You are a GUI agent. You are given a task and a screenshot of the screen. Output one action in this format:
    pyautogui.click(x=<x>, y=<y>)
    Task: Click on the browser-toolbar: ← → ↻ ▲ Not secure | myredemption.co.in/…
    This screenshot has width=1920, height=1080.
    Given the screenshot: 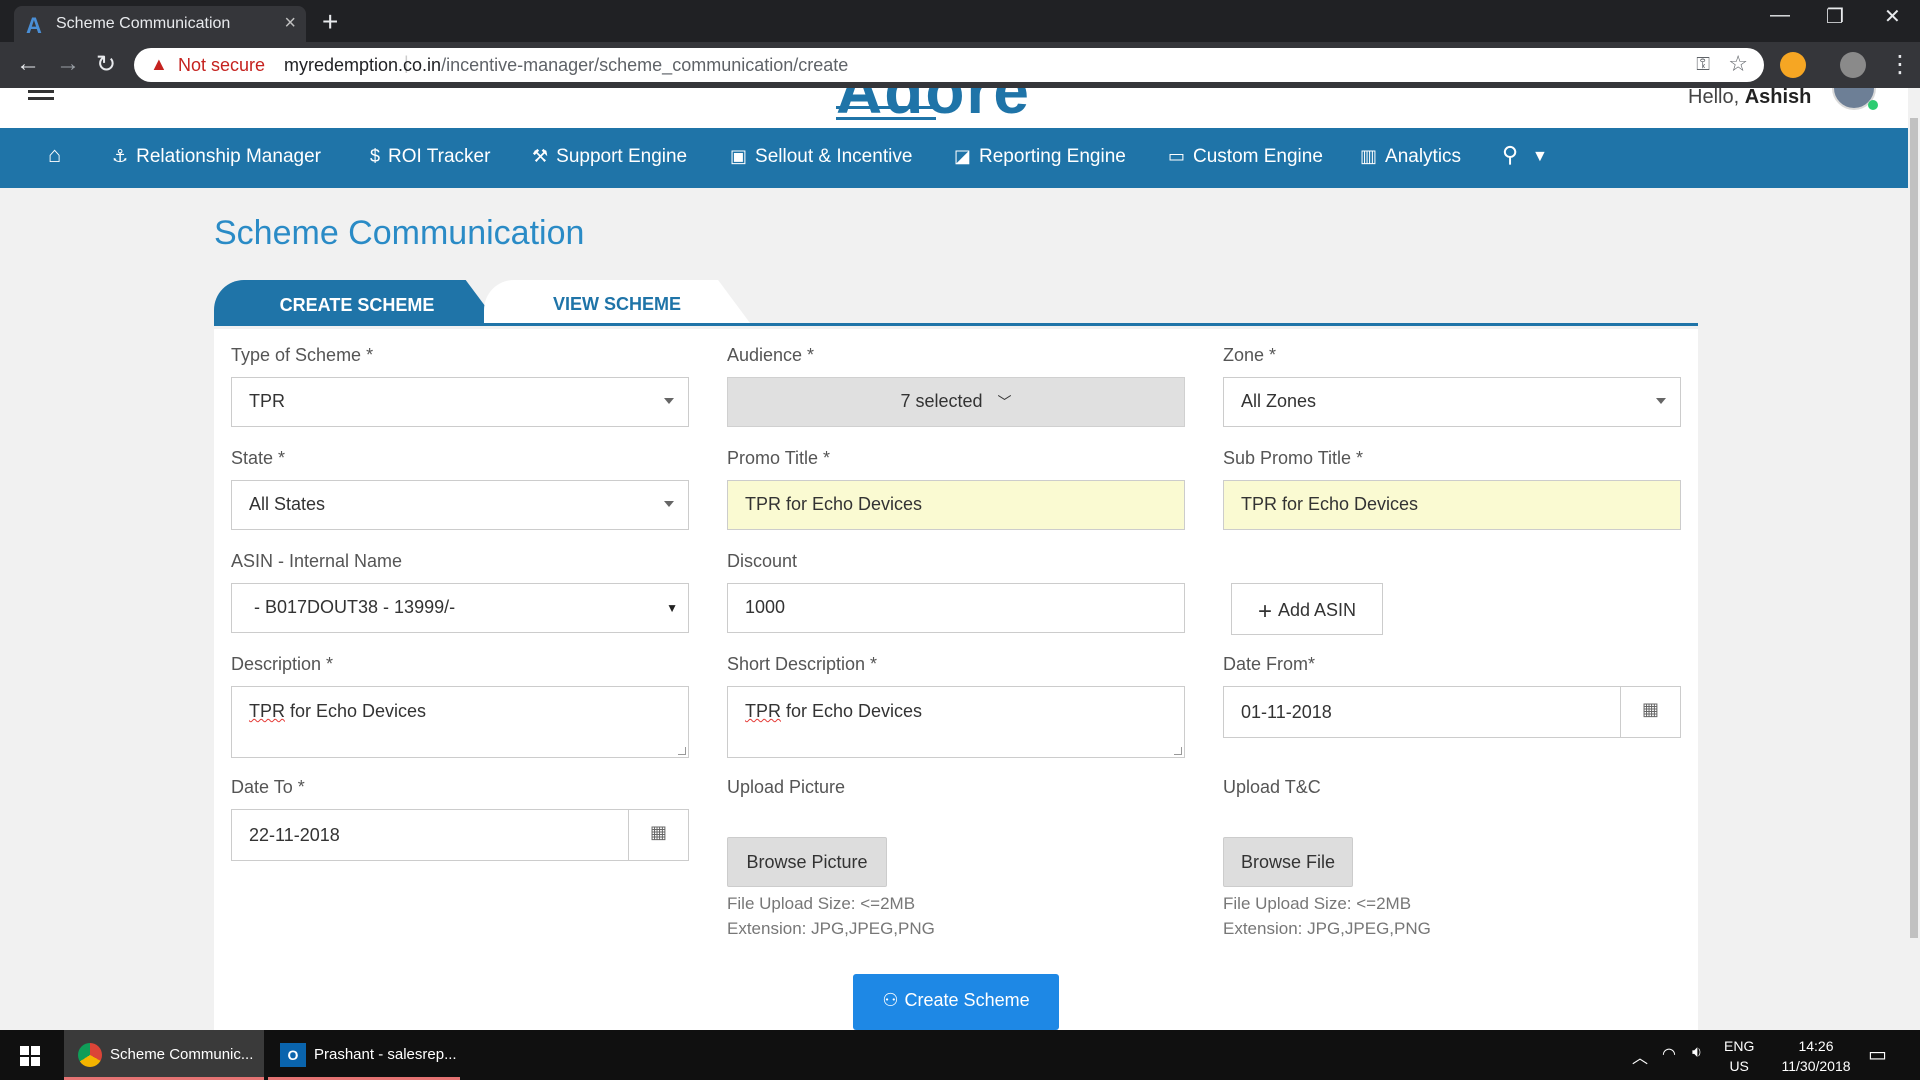 What is the action you would take?
    pyautogui.click(x=960, y=65)
    